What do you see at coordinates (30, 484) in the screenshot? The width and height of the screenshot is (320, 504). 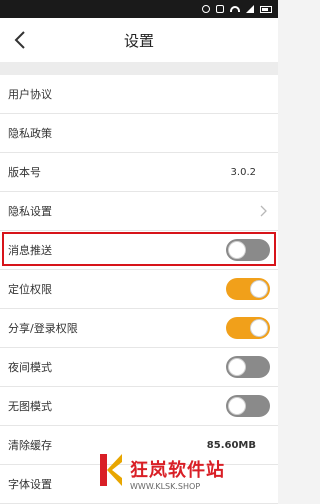 I see `settings-item-label: 字体设置` at bounding box center [30, 484].